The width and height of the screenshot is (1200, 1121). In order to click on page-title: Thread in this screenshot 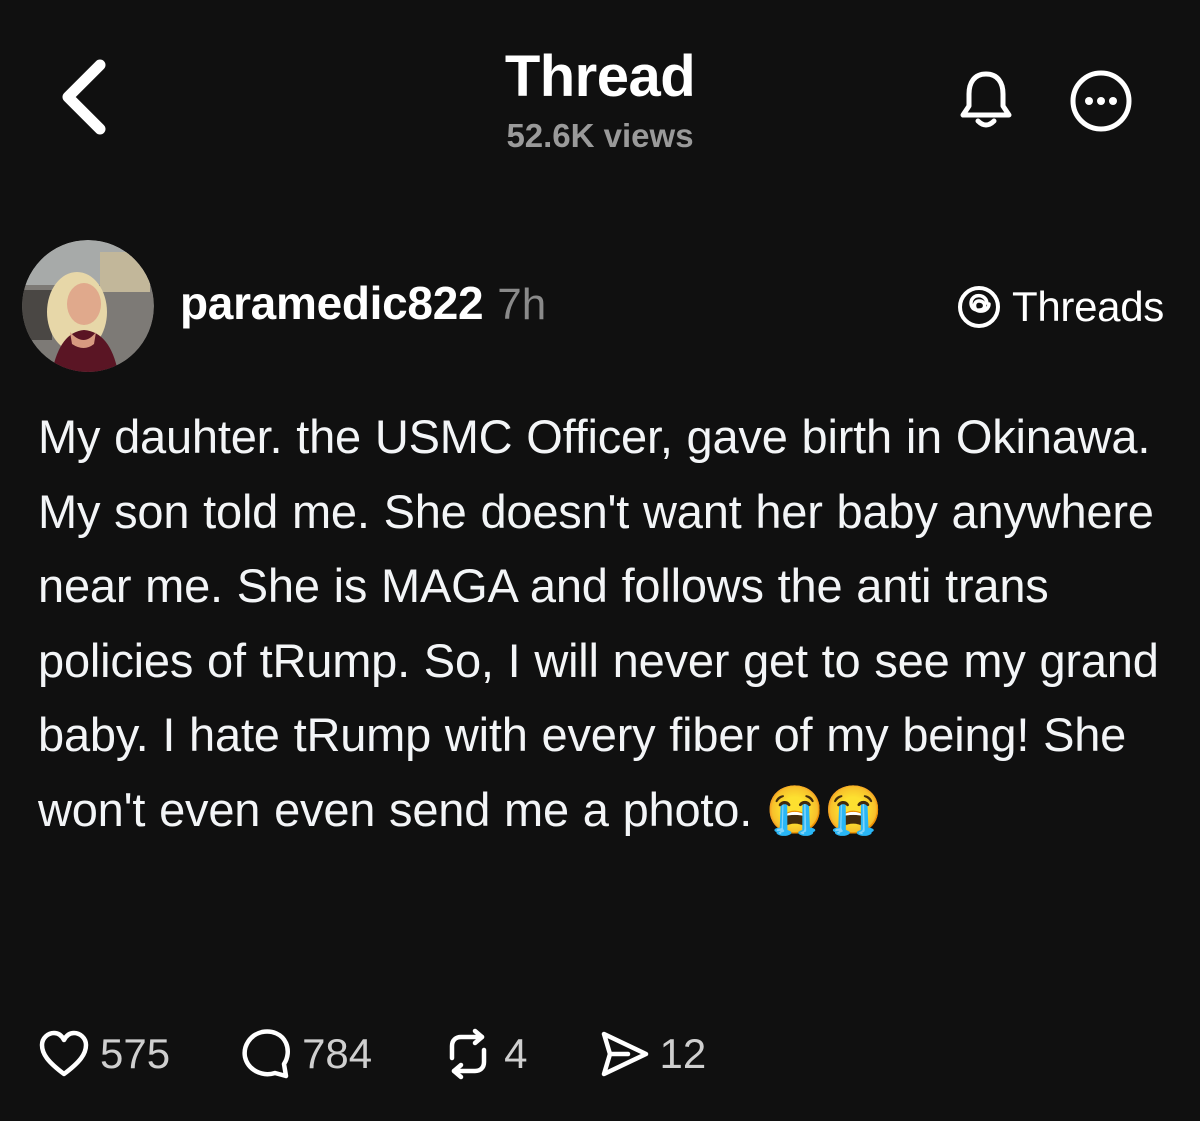, I will do `click(600, 76)`.